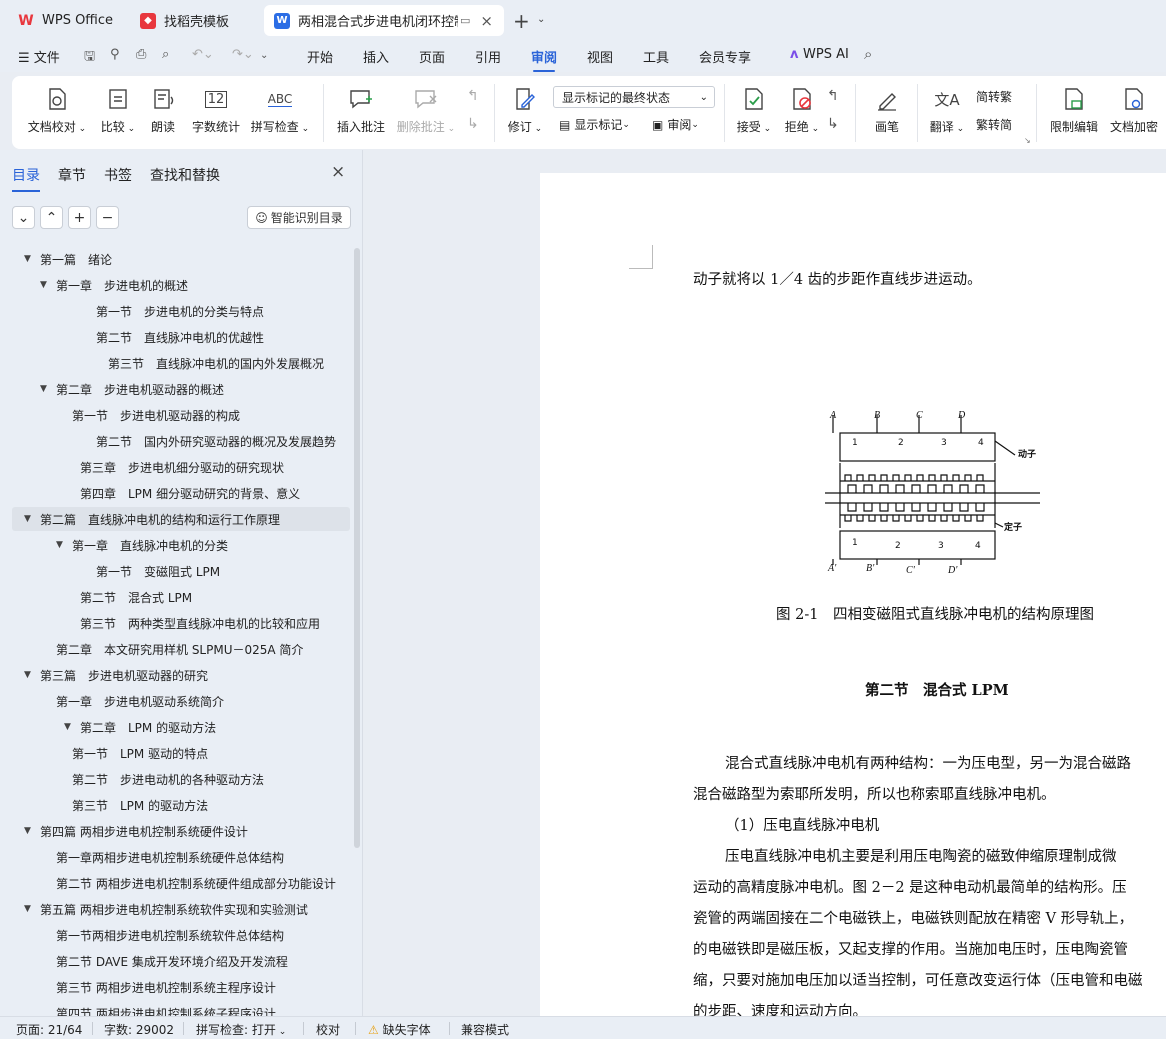 The width and height of the screenshot is (1166, 1039). I want to click on revise-button: 修订 ⌄, so click(525, 112).